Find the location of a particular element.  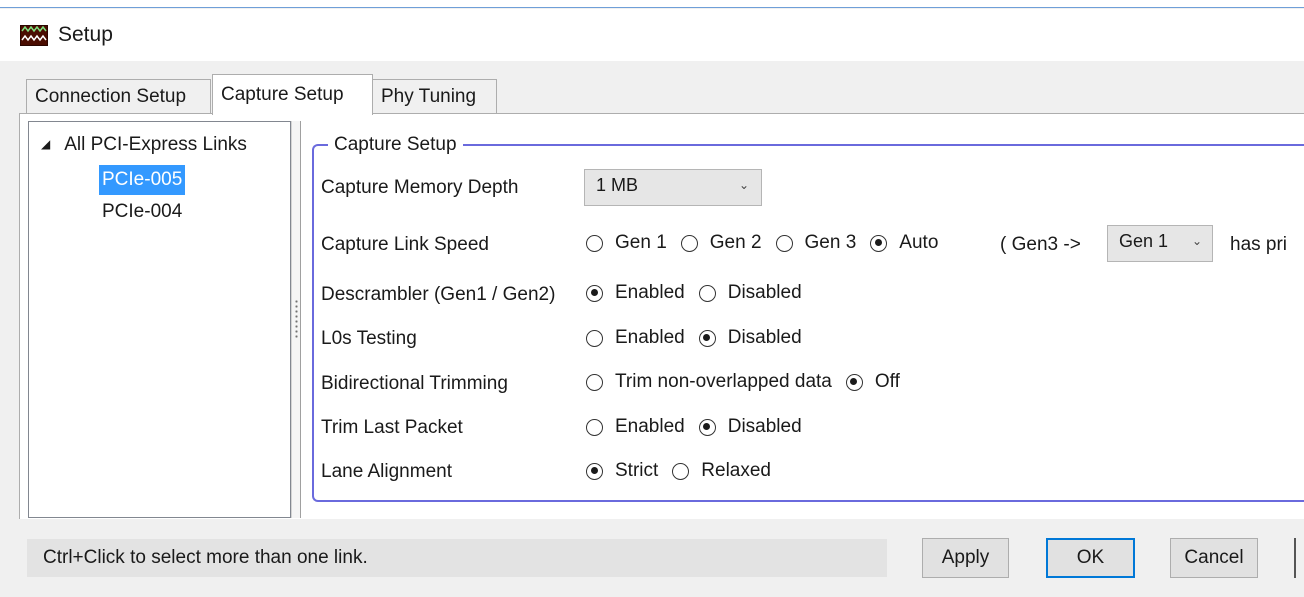

l0s-testing-radio-group: Enabled Disabled is located at coordinates (701, 338).